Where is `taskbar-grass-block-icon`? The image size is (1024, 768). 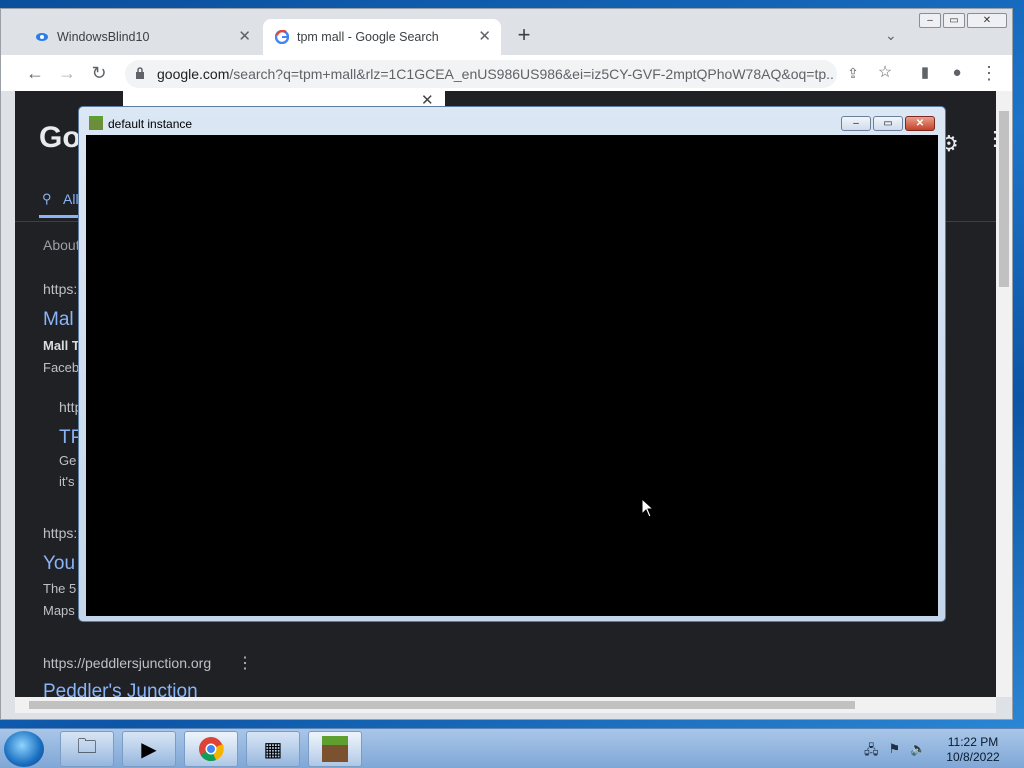
taskbar-grass-block-icon is located at coordinates (335, 749).